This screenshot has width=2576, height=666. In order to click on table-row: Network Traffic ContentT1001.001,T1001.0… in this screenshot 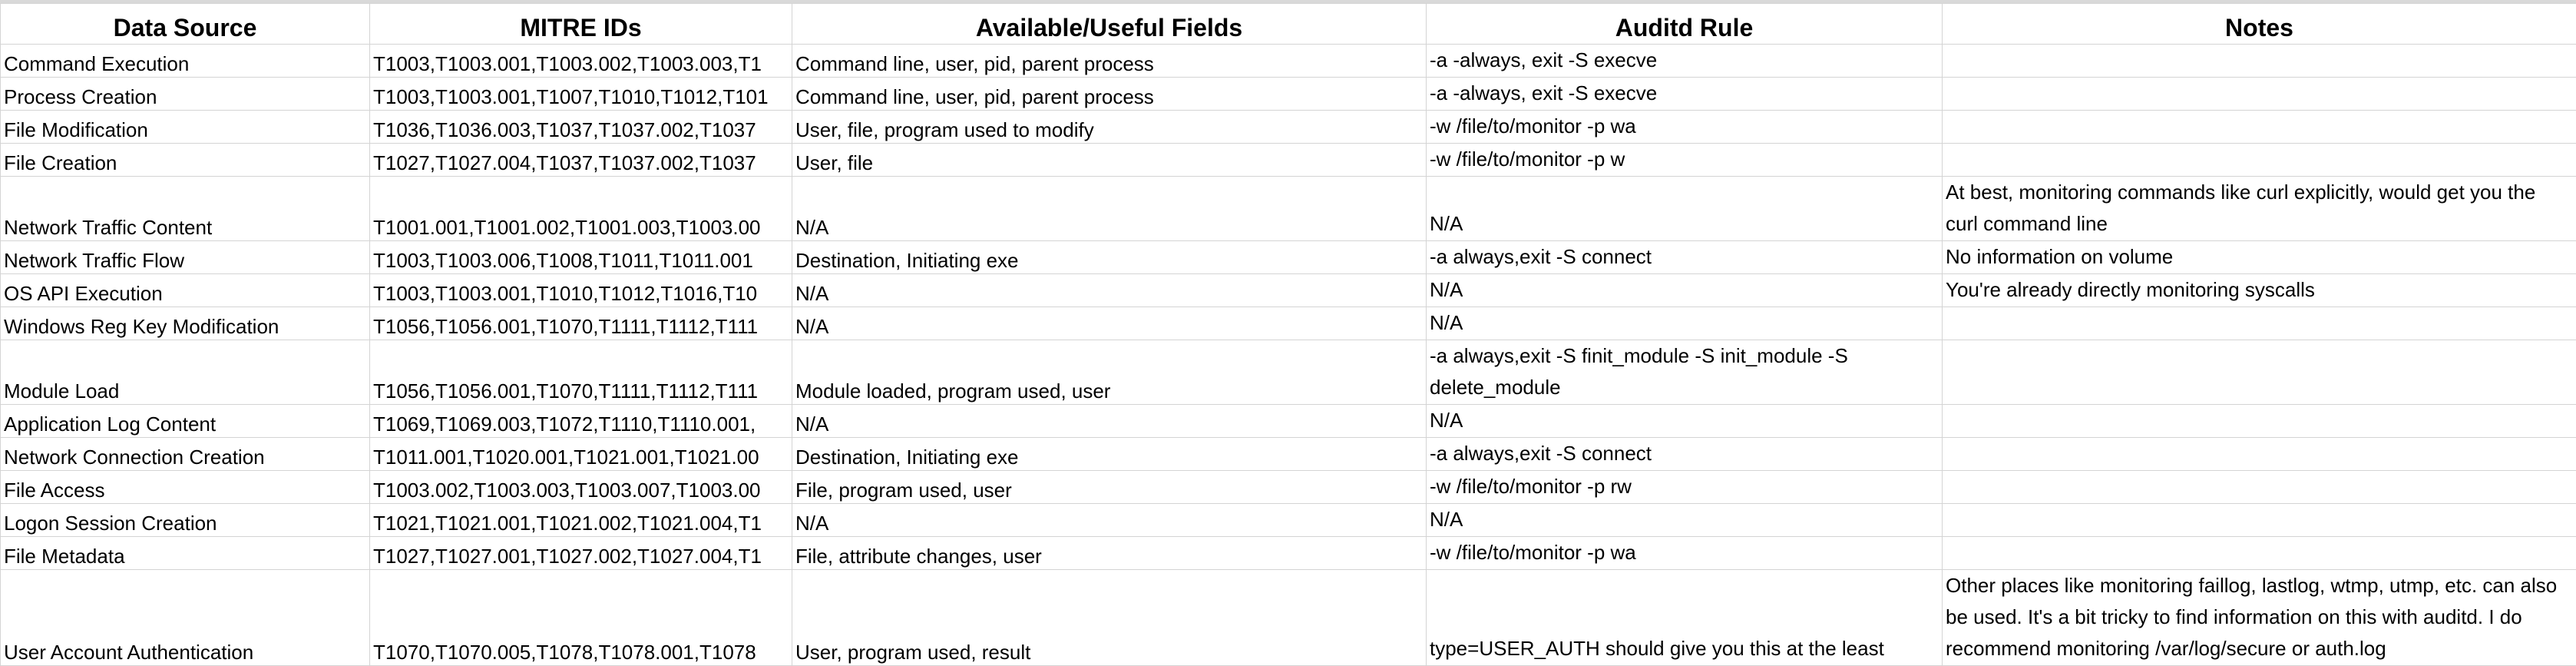, I will do `click(1288, 209)`.